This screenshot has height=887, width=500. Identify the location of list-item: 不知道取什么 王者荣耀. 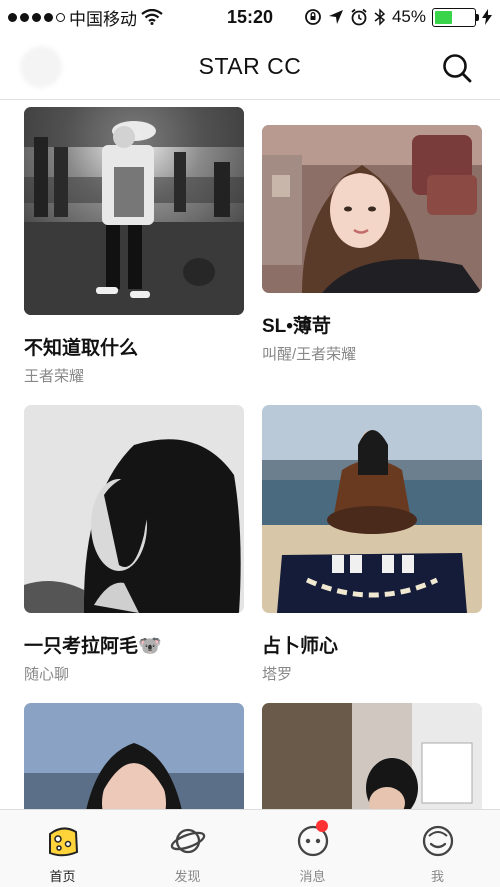
(134, 246).